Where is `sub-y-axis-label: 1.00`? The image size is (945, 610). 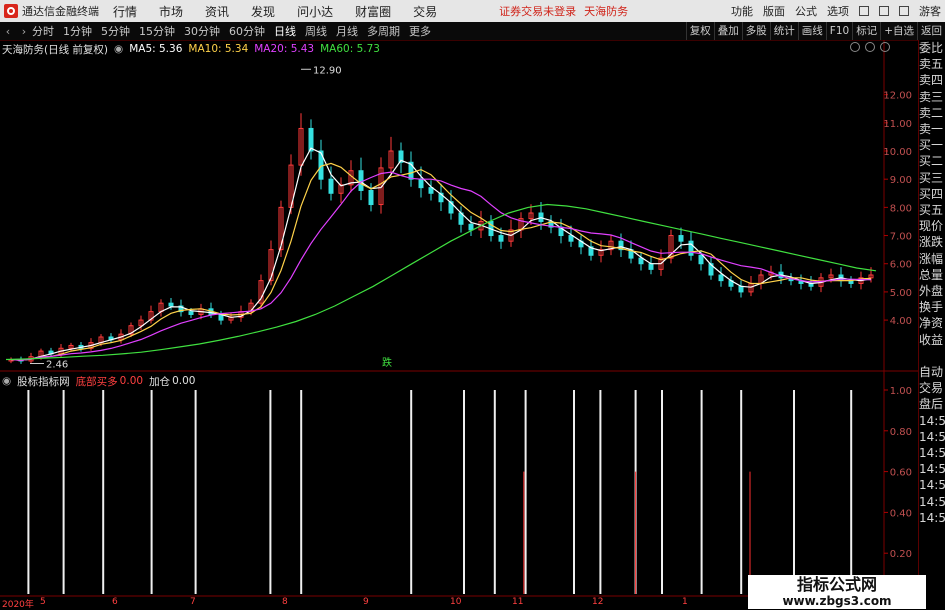 sub-y-axis-label: 1.00 is located at coordinates (901, 391).